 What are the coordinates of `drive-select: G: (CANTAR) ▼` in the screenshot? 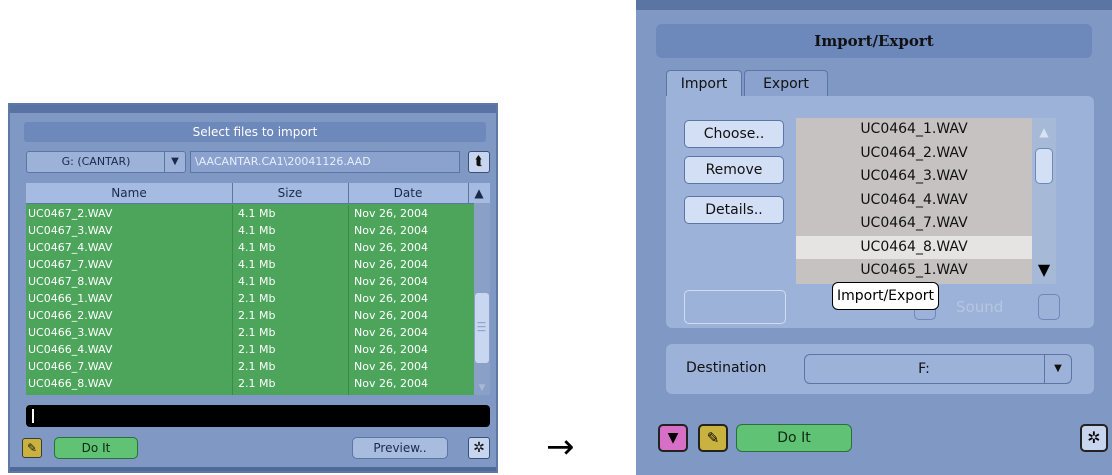 It's located at (106, 162).